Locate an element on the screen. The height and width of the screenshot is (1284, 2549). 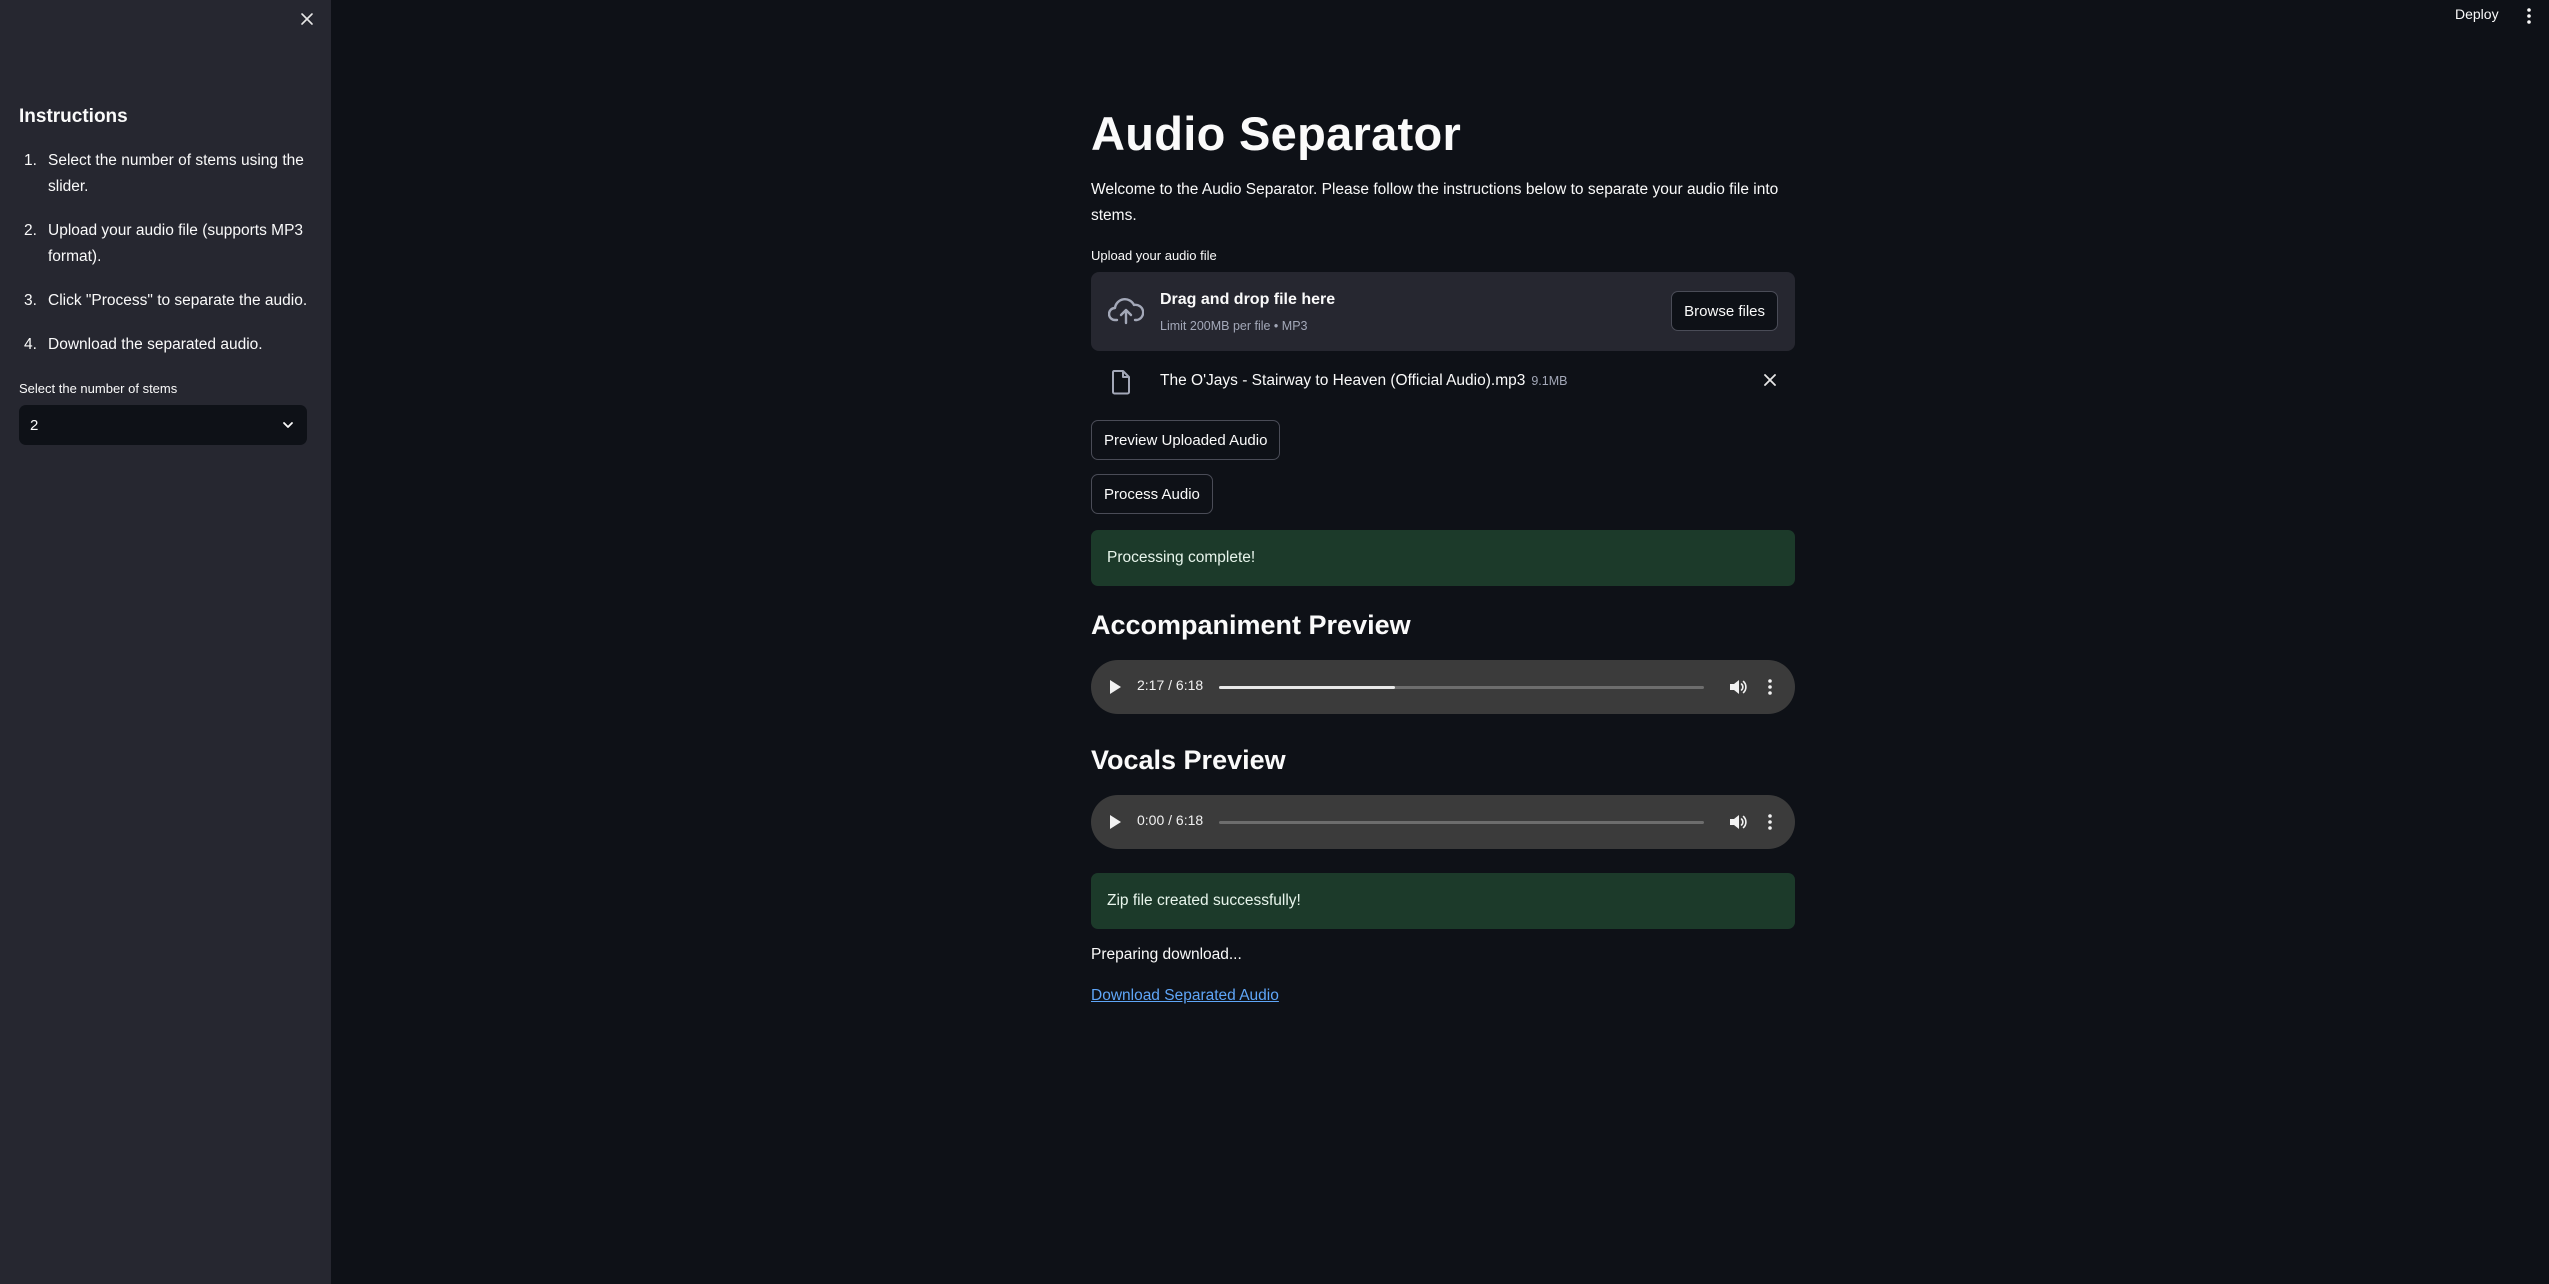
main-menu-button is located at coordinates (2529, 18).